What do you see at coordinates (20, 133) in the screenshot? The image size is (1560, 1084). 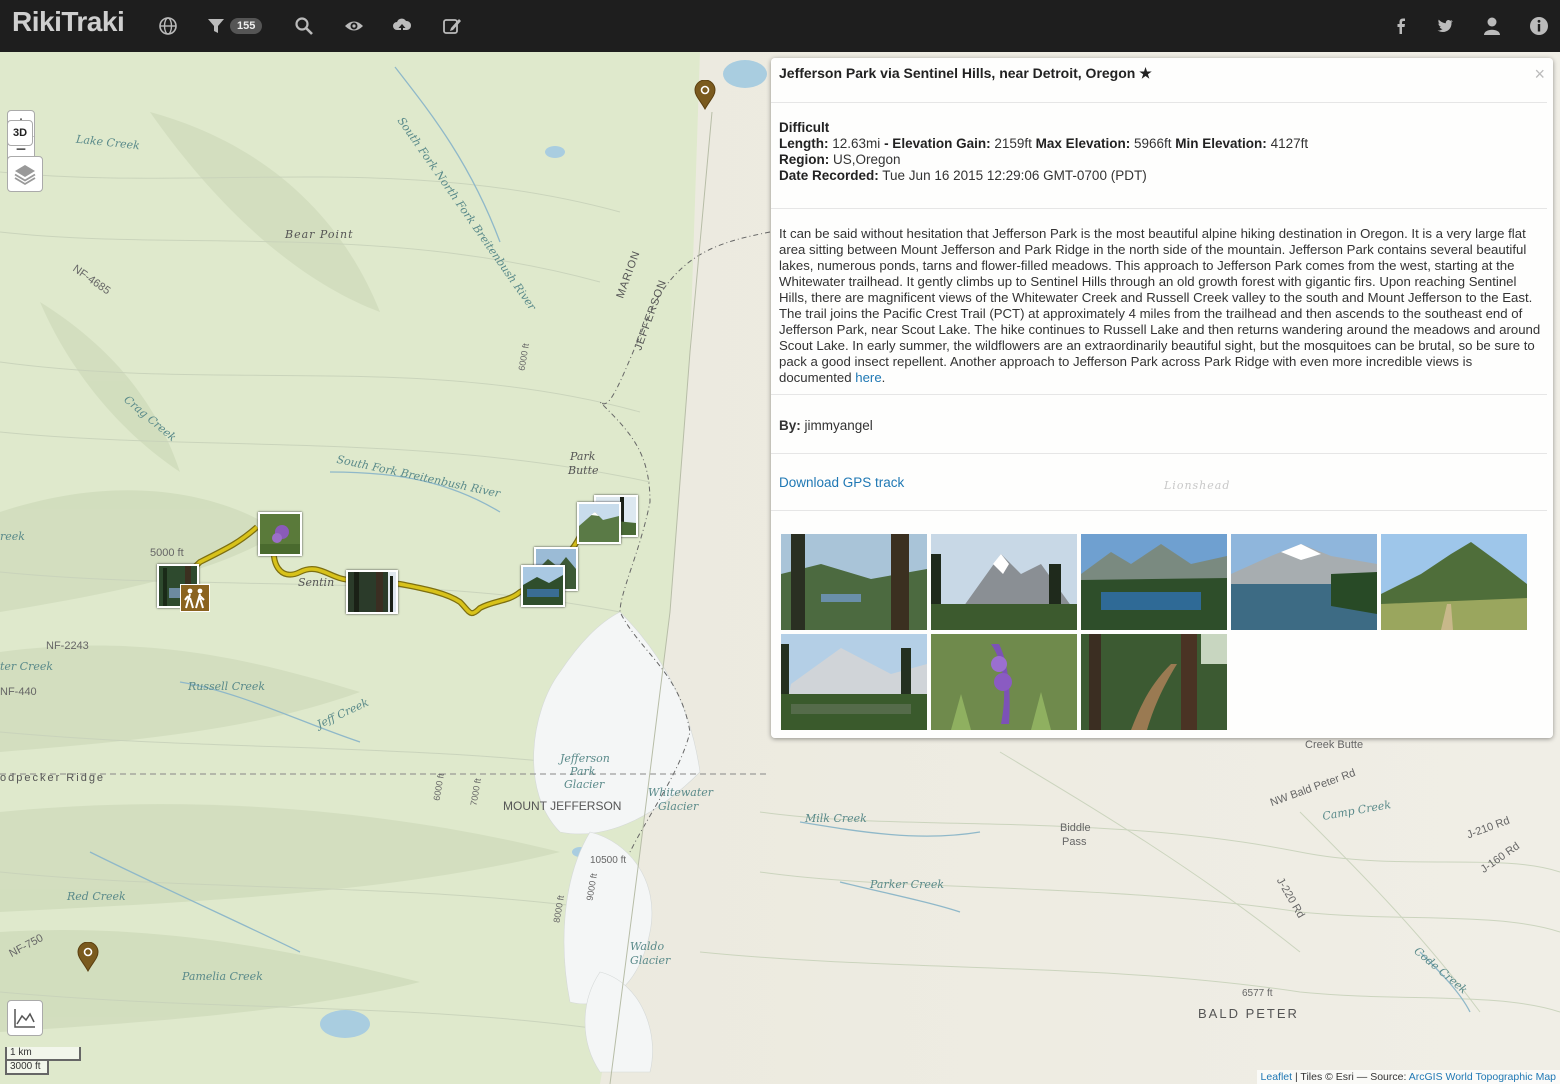 I see `3d-view-button: 3D` at bounding box center [20, 133].